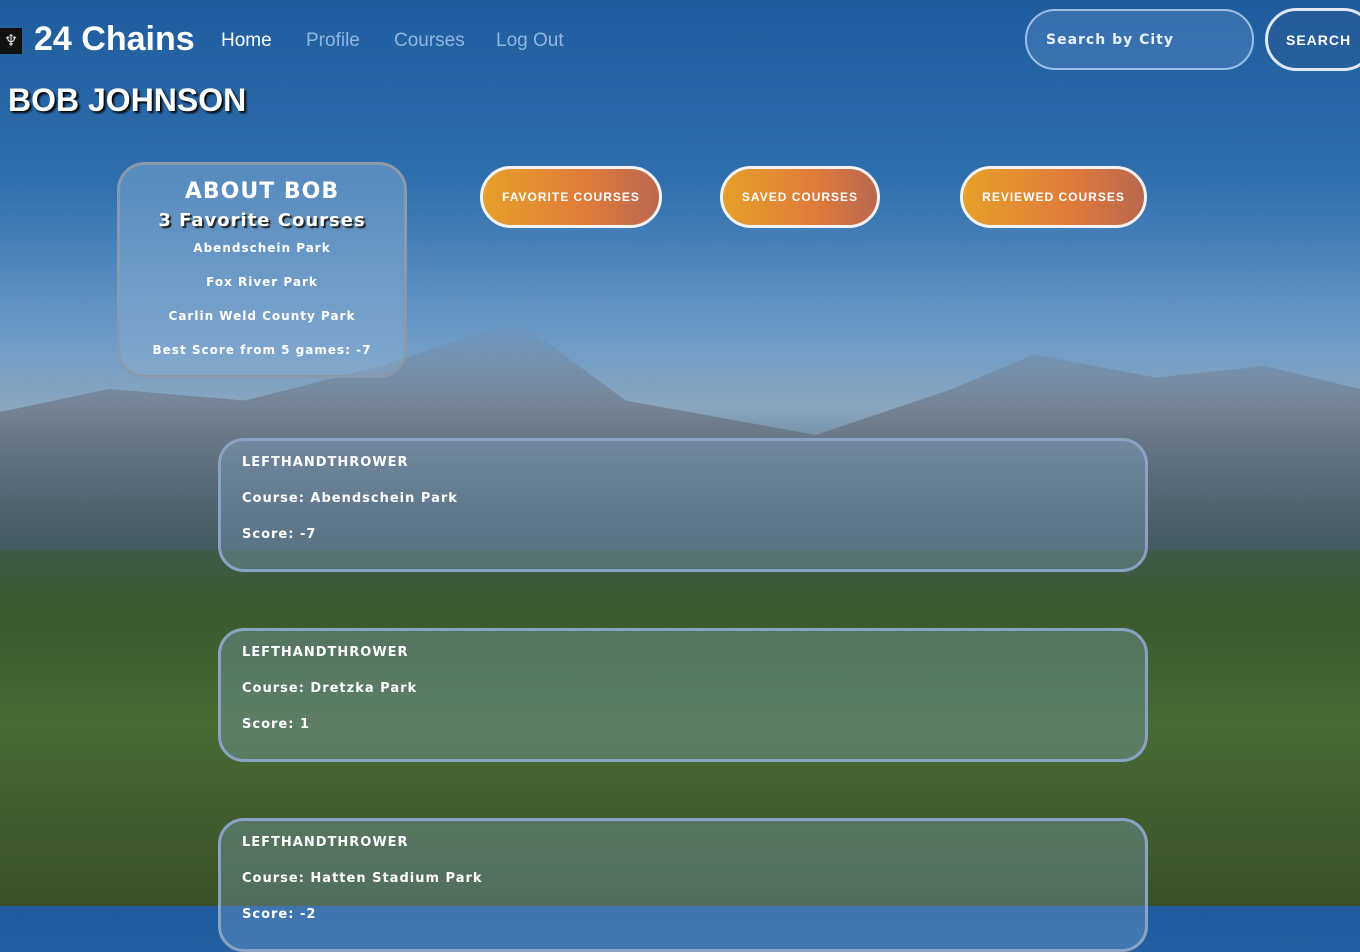 Image resolution: width=1360 pixels, height=952 pixels. What do you see at coordinates (262, 220) in the screenshot?
I see `favorites-count: 3 Favorite Courses` at bounding box center [262, 220].